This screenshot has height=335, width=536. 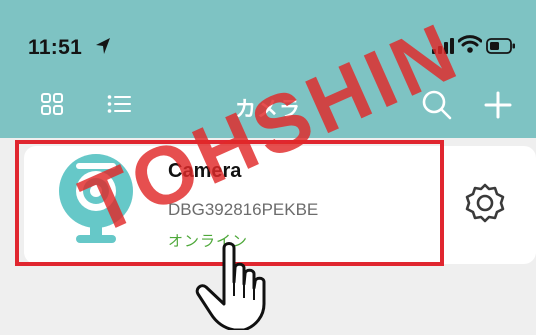 I want to click on hand-pointer-icon, so click(x=233, y=286).